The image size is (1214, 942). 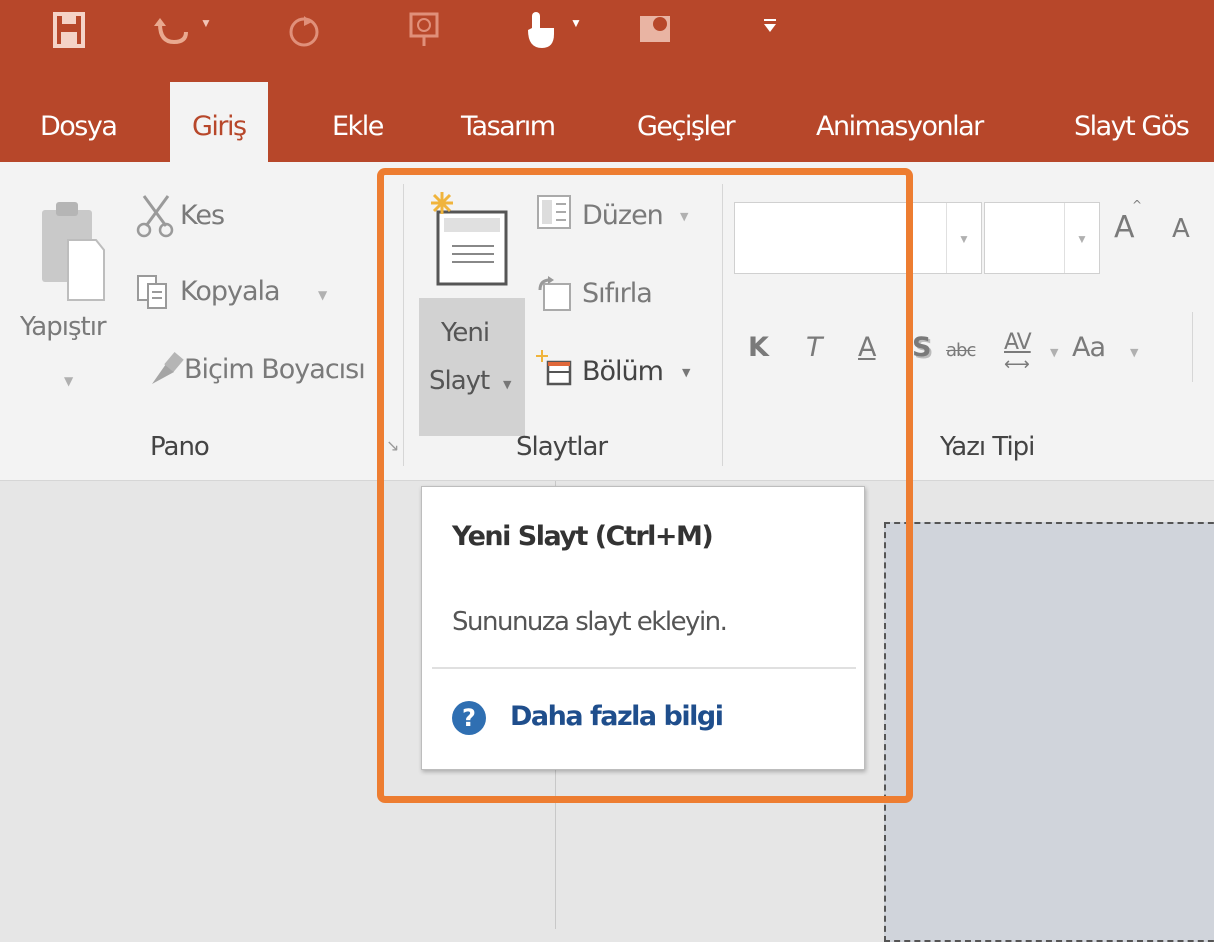 What do you see at coordinates (322, 295) in the screenshot?
I see `copy-dropdown-icon: ▼` at bounding box center [322, 295].